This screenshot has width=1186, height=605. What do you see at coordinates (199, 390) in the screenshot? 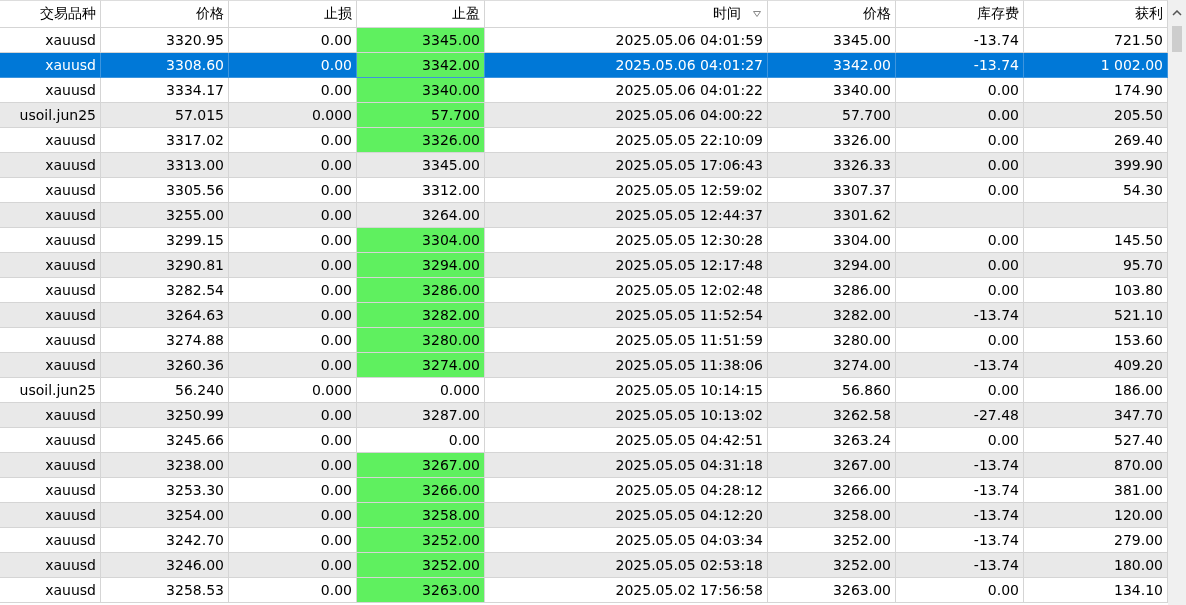
I see `table-cell: 56.240` at bounding box center [199, 390].